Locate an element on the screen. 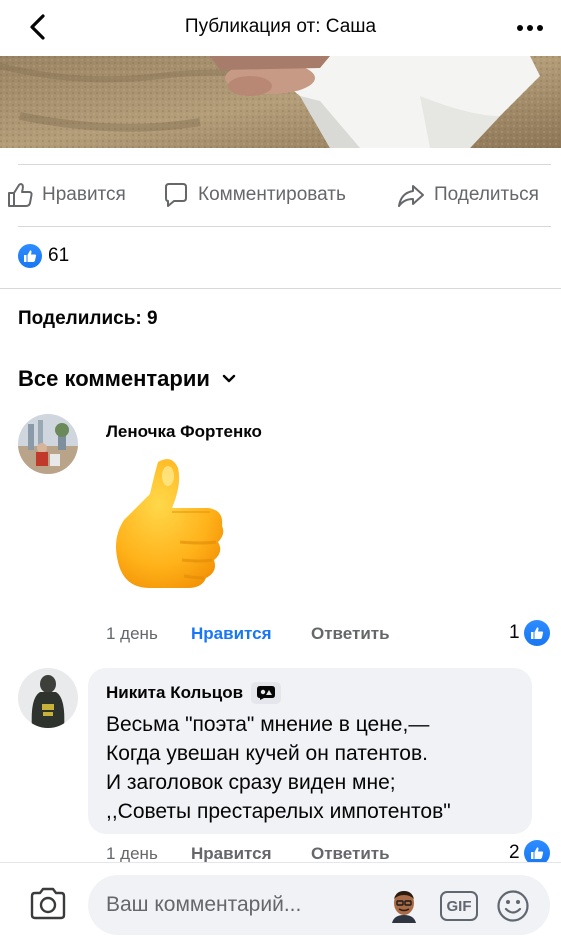 Image resolution: width=561 pixels, height=941 pixels. camera-icon is located at coordinates (48, 903).